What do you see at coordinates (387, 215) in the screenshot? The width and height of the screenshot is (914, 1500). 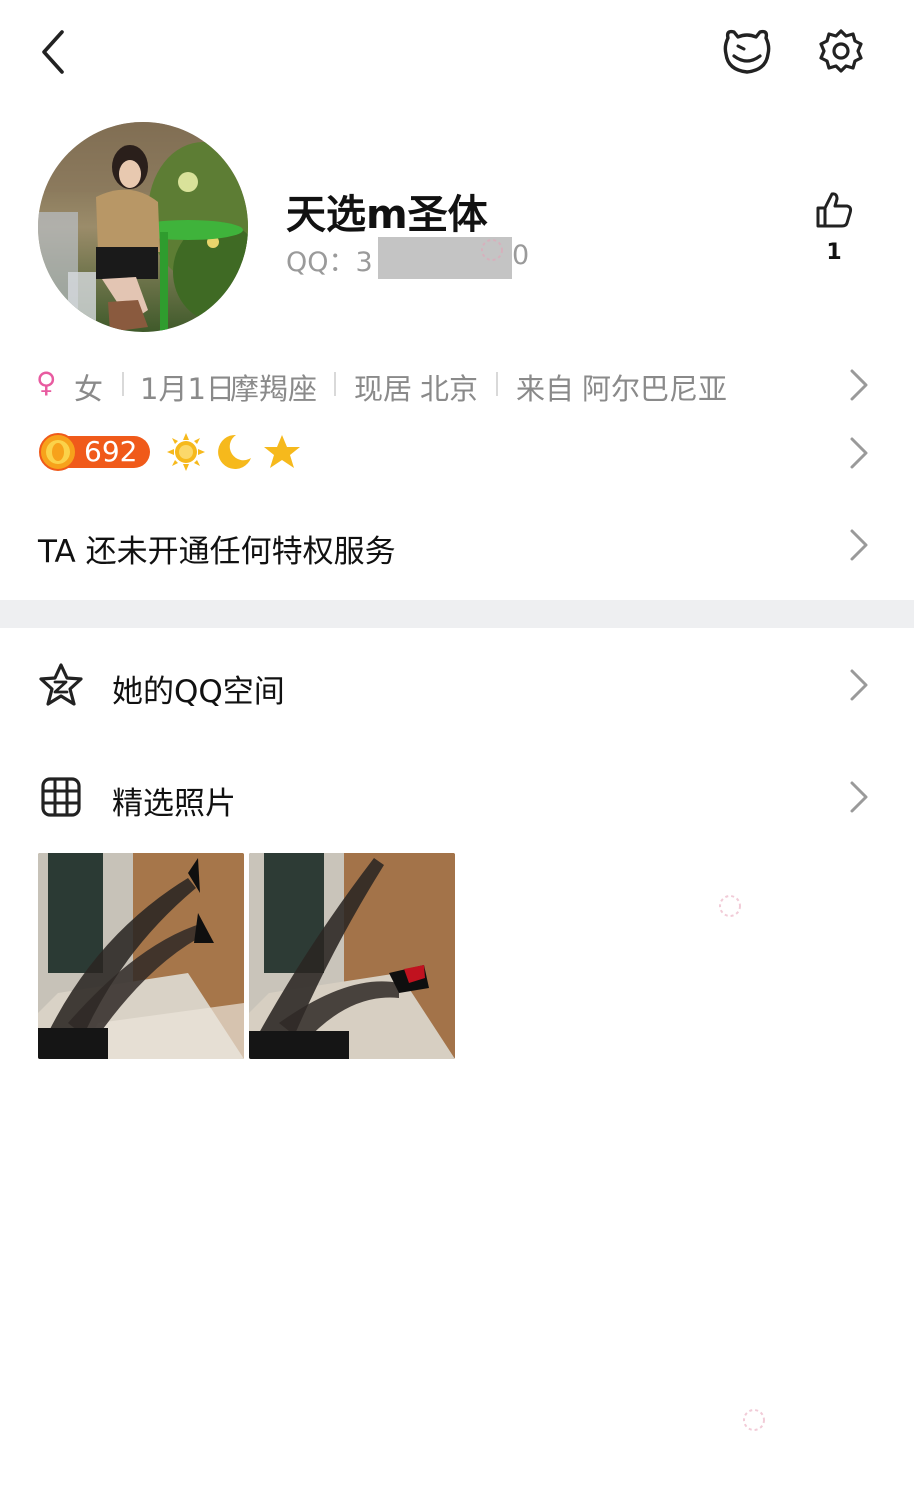 I see `nickname: 天选m圣体` at bounding box center [387, 215].